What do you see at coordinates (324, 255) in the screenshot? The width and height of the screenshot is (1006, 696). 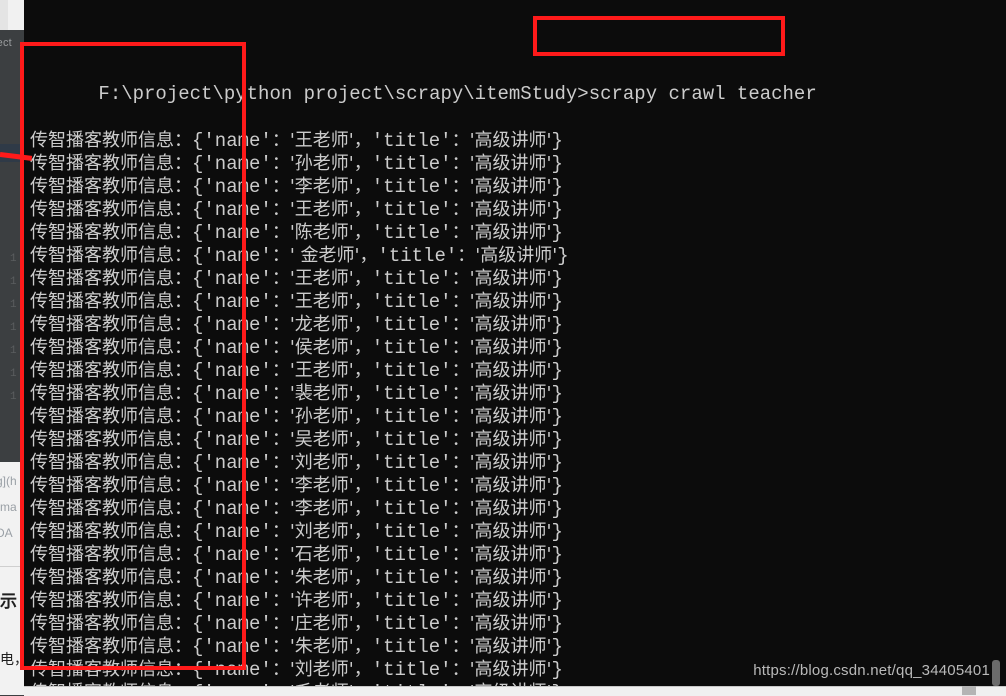 I see `output-value-name: ' 金老师'` at bounding box center [324, 255].